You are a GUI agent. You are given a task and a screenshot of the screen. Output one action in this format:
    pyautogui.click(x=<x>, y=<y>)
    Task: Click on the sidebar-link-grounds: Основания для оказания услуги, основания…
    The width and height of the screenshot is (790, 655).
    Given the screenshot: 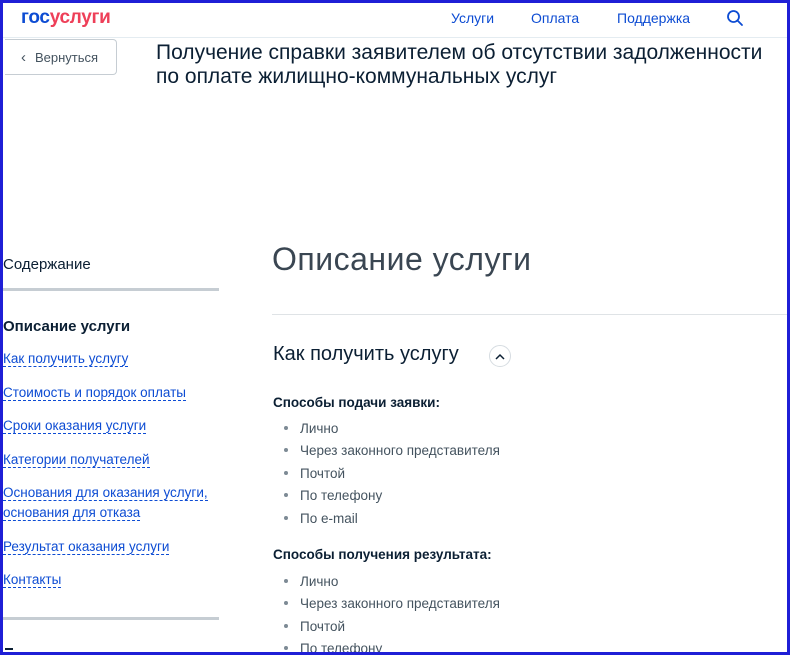 What is the action you would take?
    pyautogui.click(x=105, y=503)
    